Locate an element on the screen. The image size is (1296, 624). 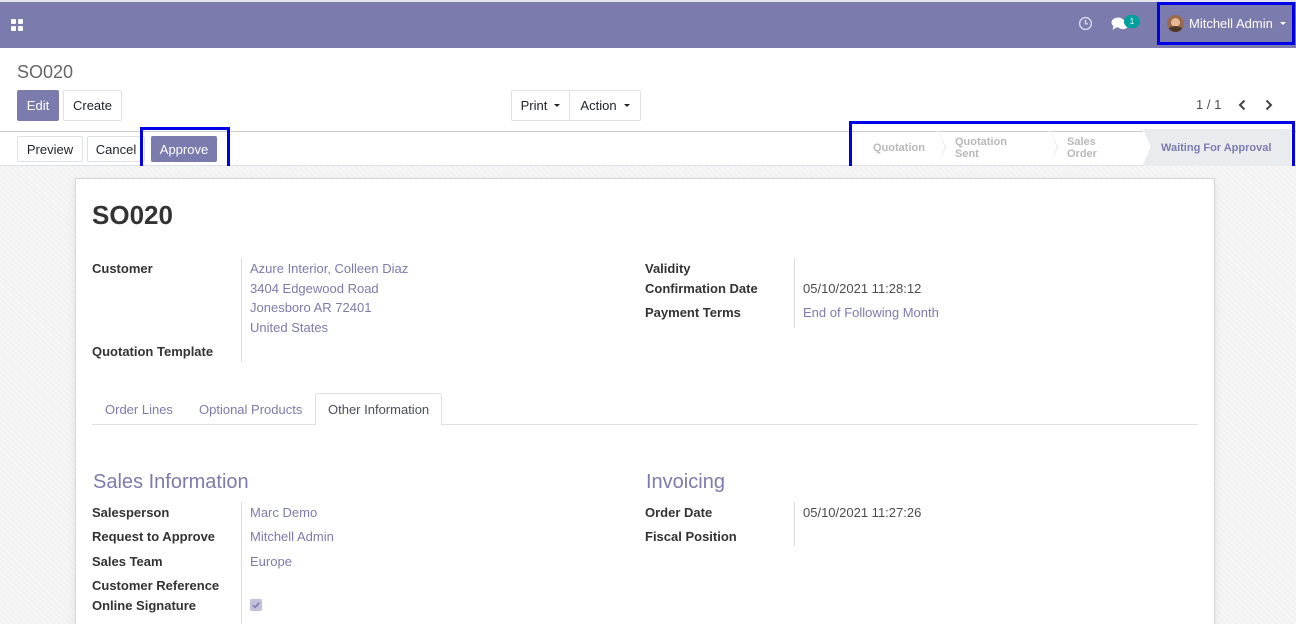
customer-reference-label: Customer Reference is located at coordinates (156, 585).